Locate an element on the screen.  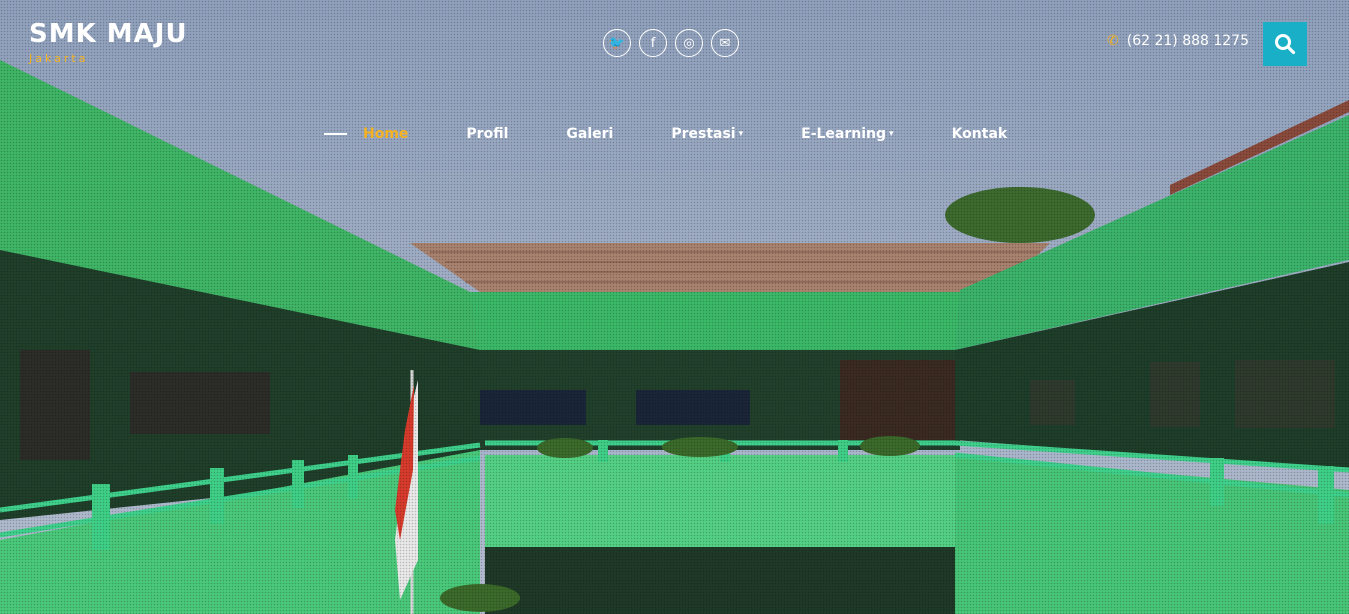
search-icon is located at coordinates (1285, 44).